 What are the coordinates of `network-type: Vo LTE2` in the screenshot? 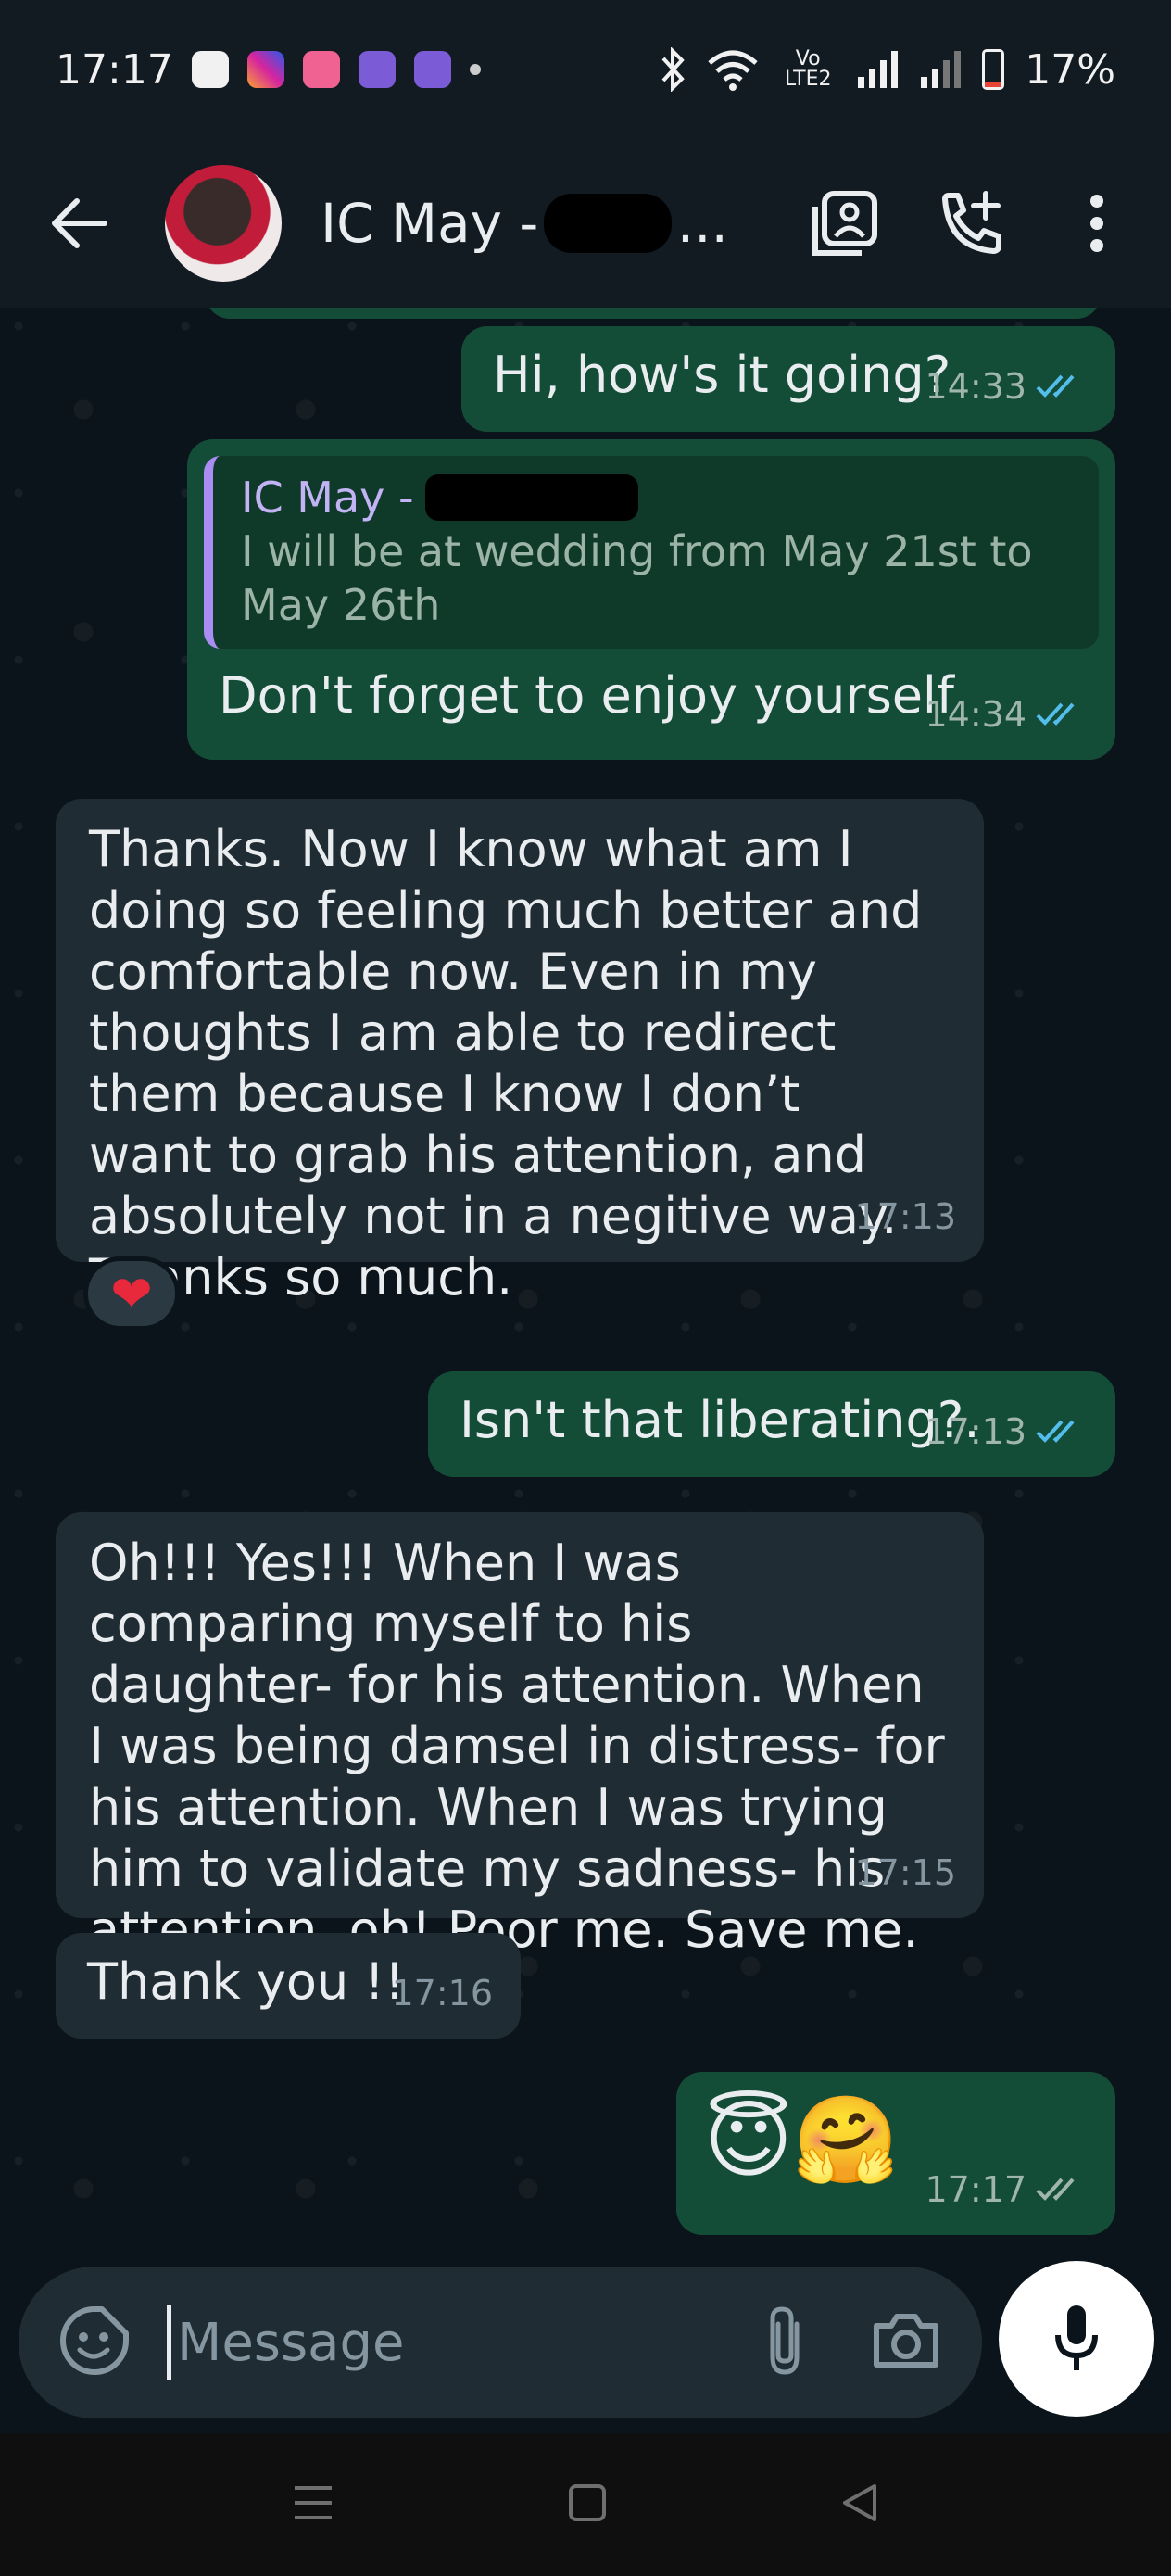 It's located at (808, 69).